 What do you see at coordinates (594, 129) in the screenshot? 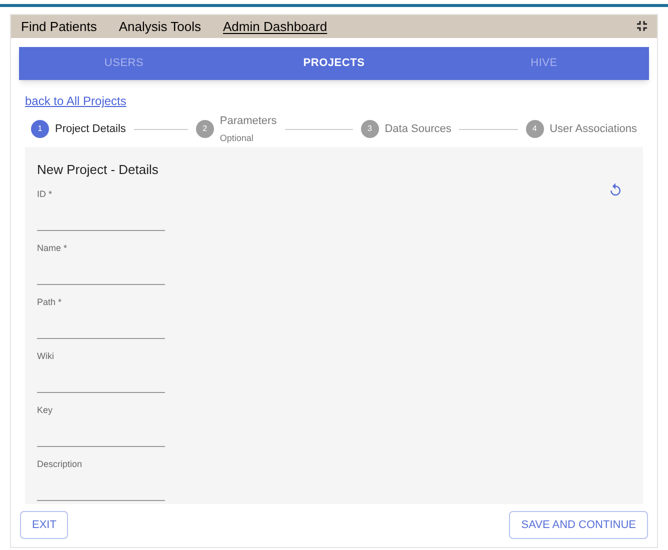
I see `step-label: User Associations` at bounding box center [594, 129].